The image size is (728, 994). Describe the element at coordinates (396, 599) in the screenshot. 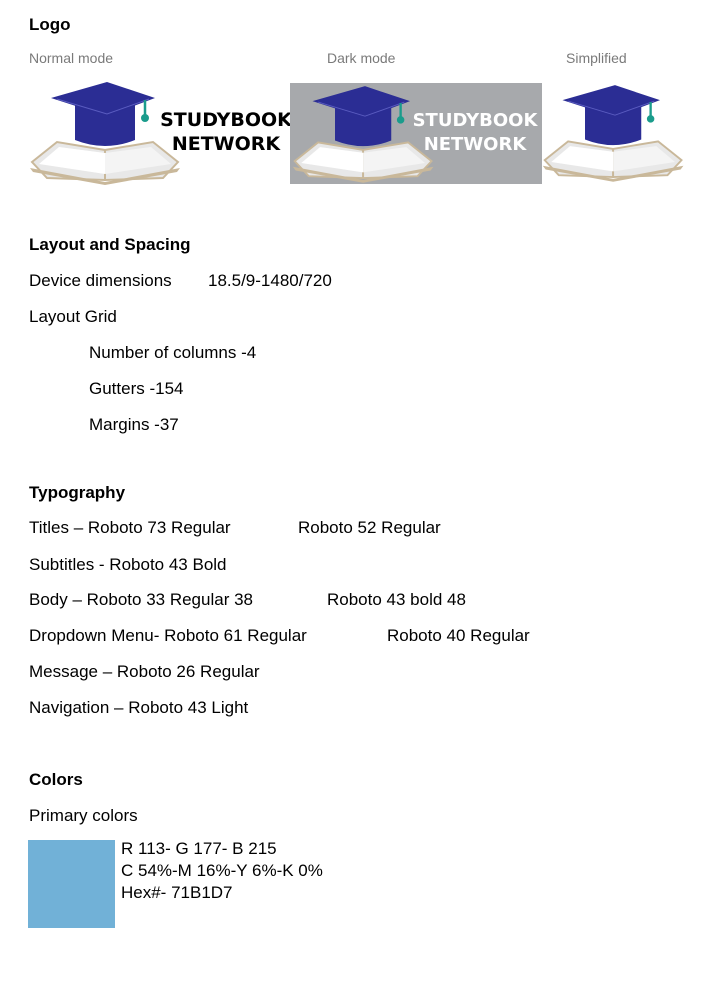

I see `body-spec-alt: Roboto 43 bold 48` at that location.